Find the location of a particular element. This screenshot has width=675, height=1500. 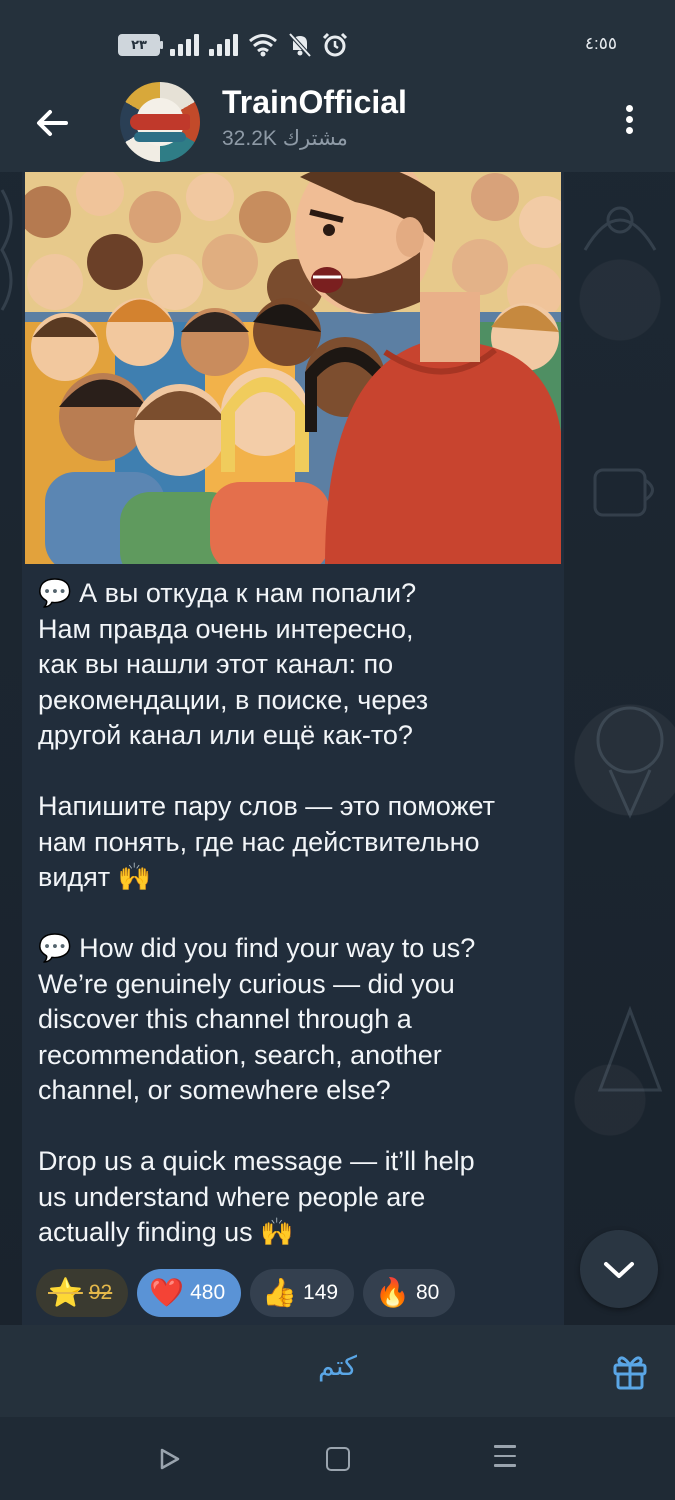

nav-recents-icon is located at coordinates (505, 1459).